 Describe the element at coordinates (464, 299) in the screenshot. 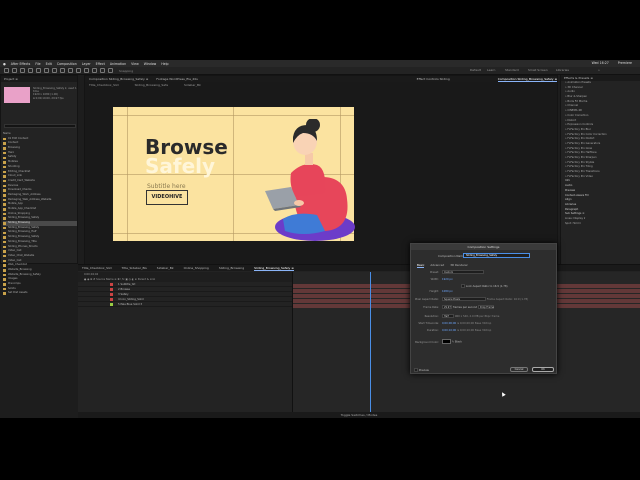

I see `pixel-aspect-select: Square Pixels` at that location.